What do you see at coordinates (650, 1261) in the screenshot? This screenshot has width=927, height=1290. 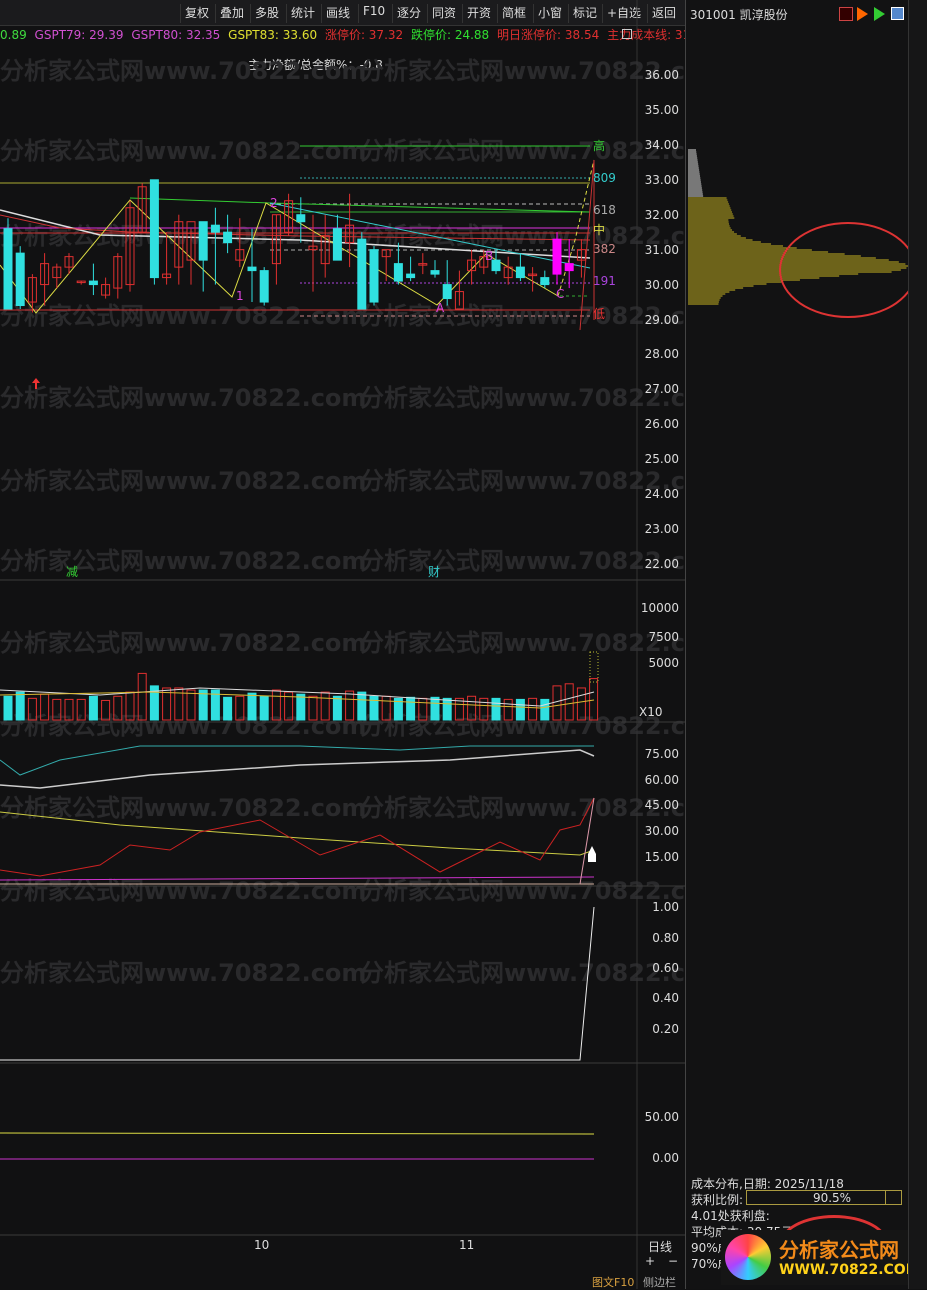 I see `zoom-in-button: +` at bounding box center [650, 1261].